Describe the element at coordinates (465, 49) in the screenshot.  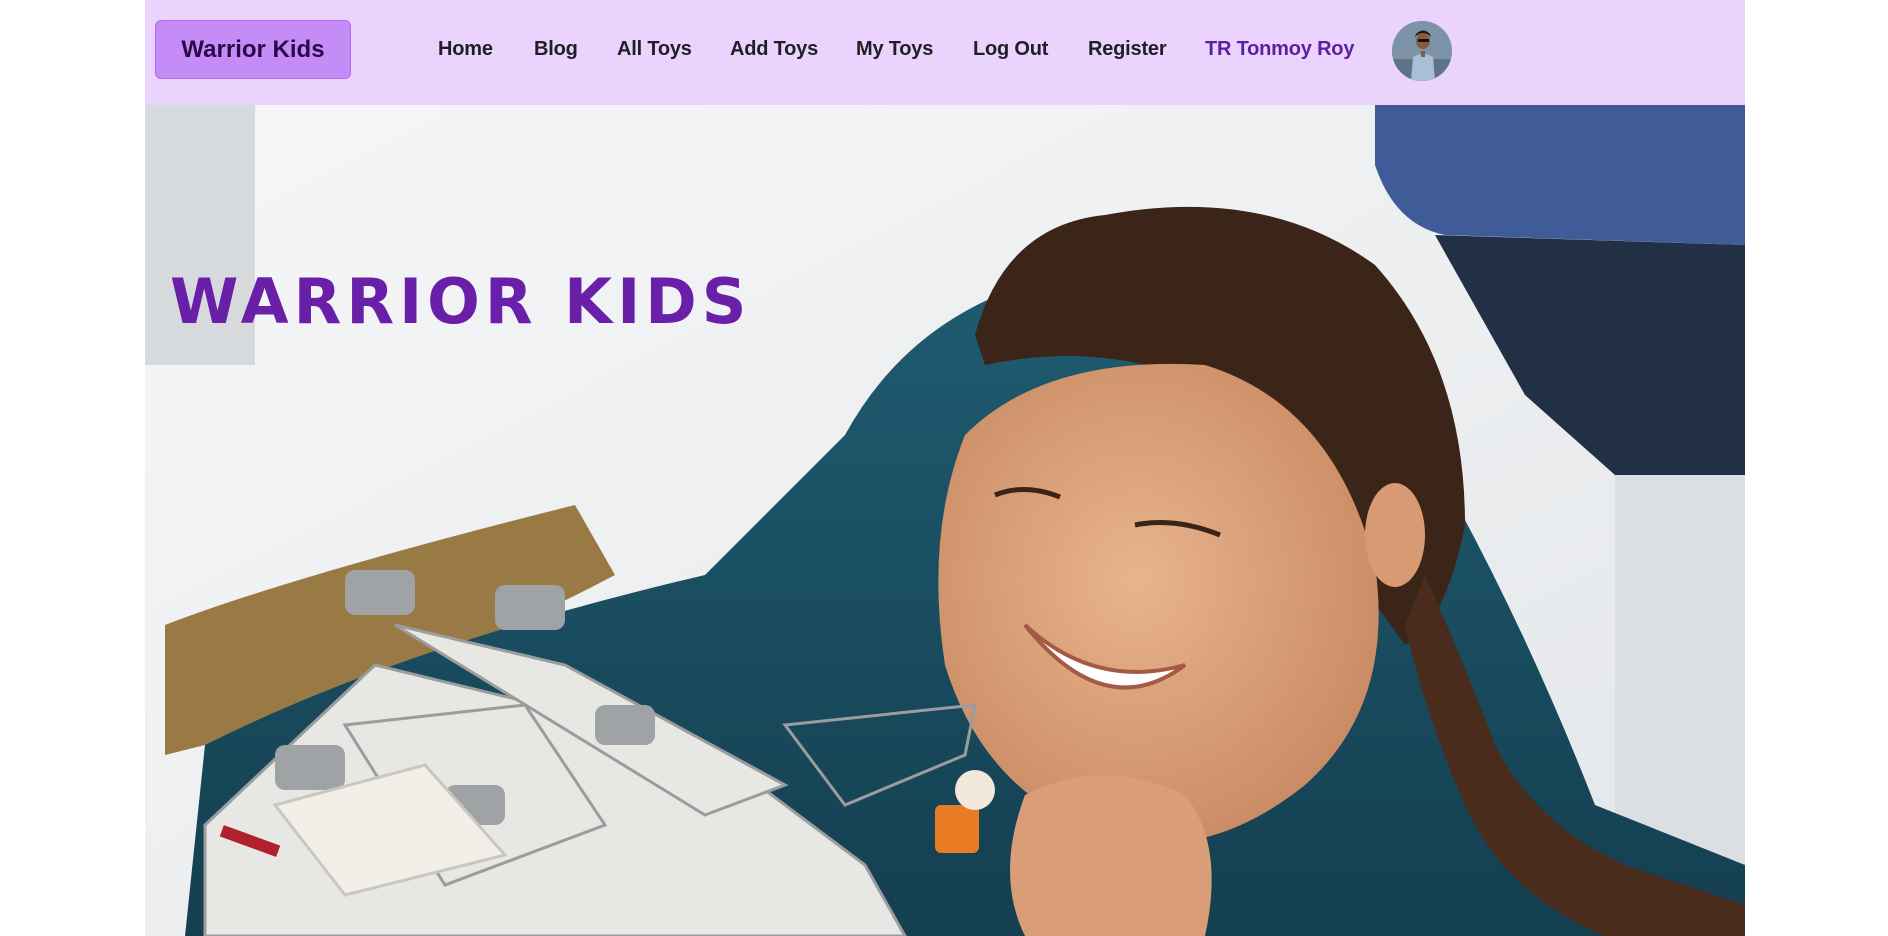
I see `nav-home: Home` at that location.